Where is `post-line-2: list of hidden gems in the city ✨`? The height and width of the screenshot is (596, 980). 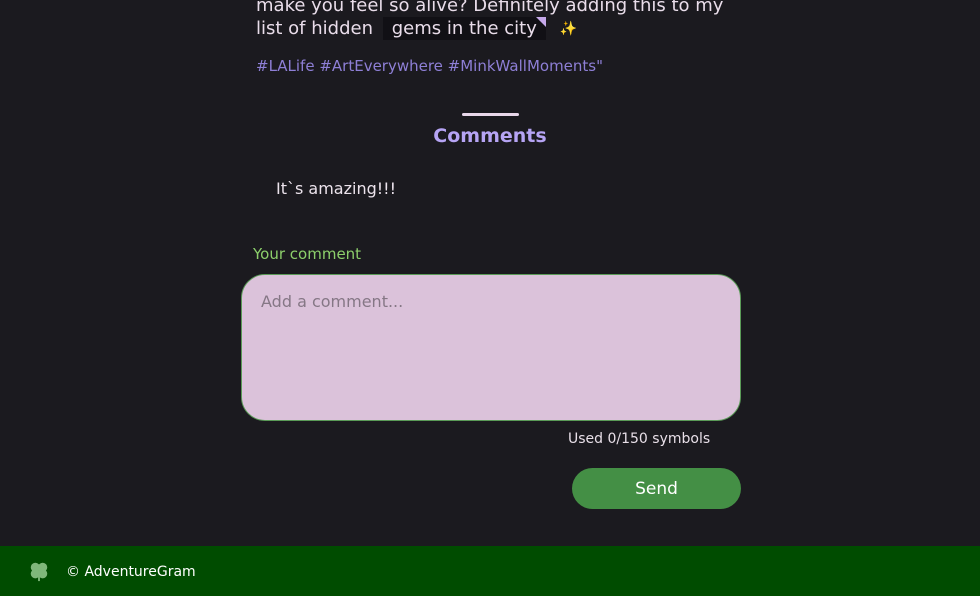
post-line-2: list of hidden gems in the city ✨ is located at coordinates (491, 29).